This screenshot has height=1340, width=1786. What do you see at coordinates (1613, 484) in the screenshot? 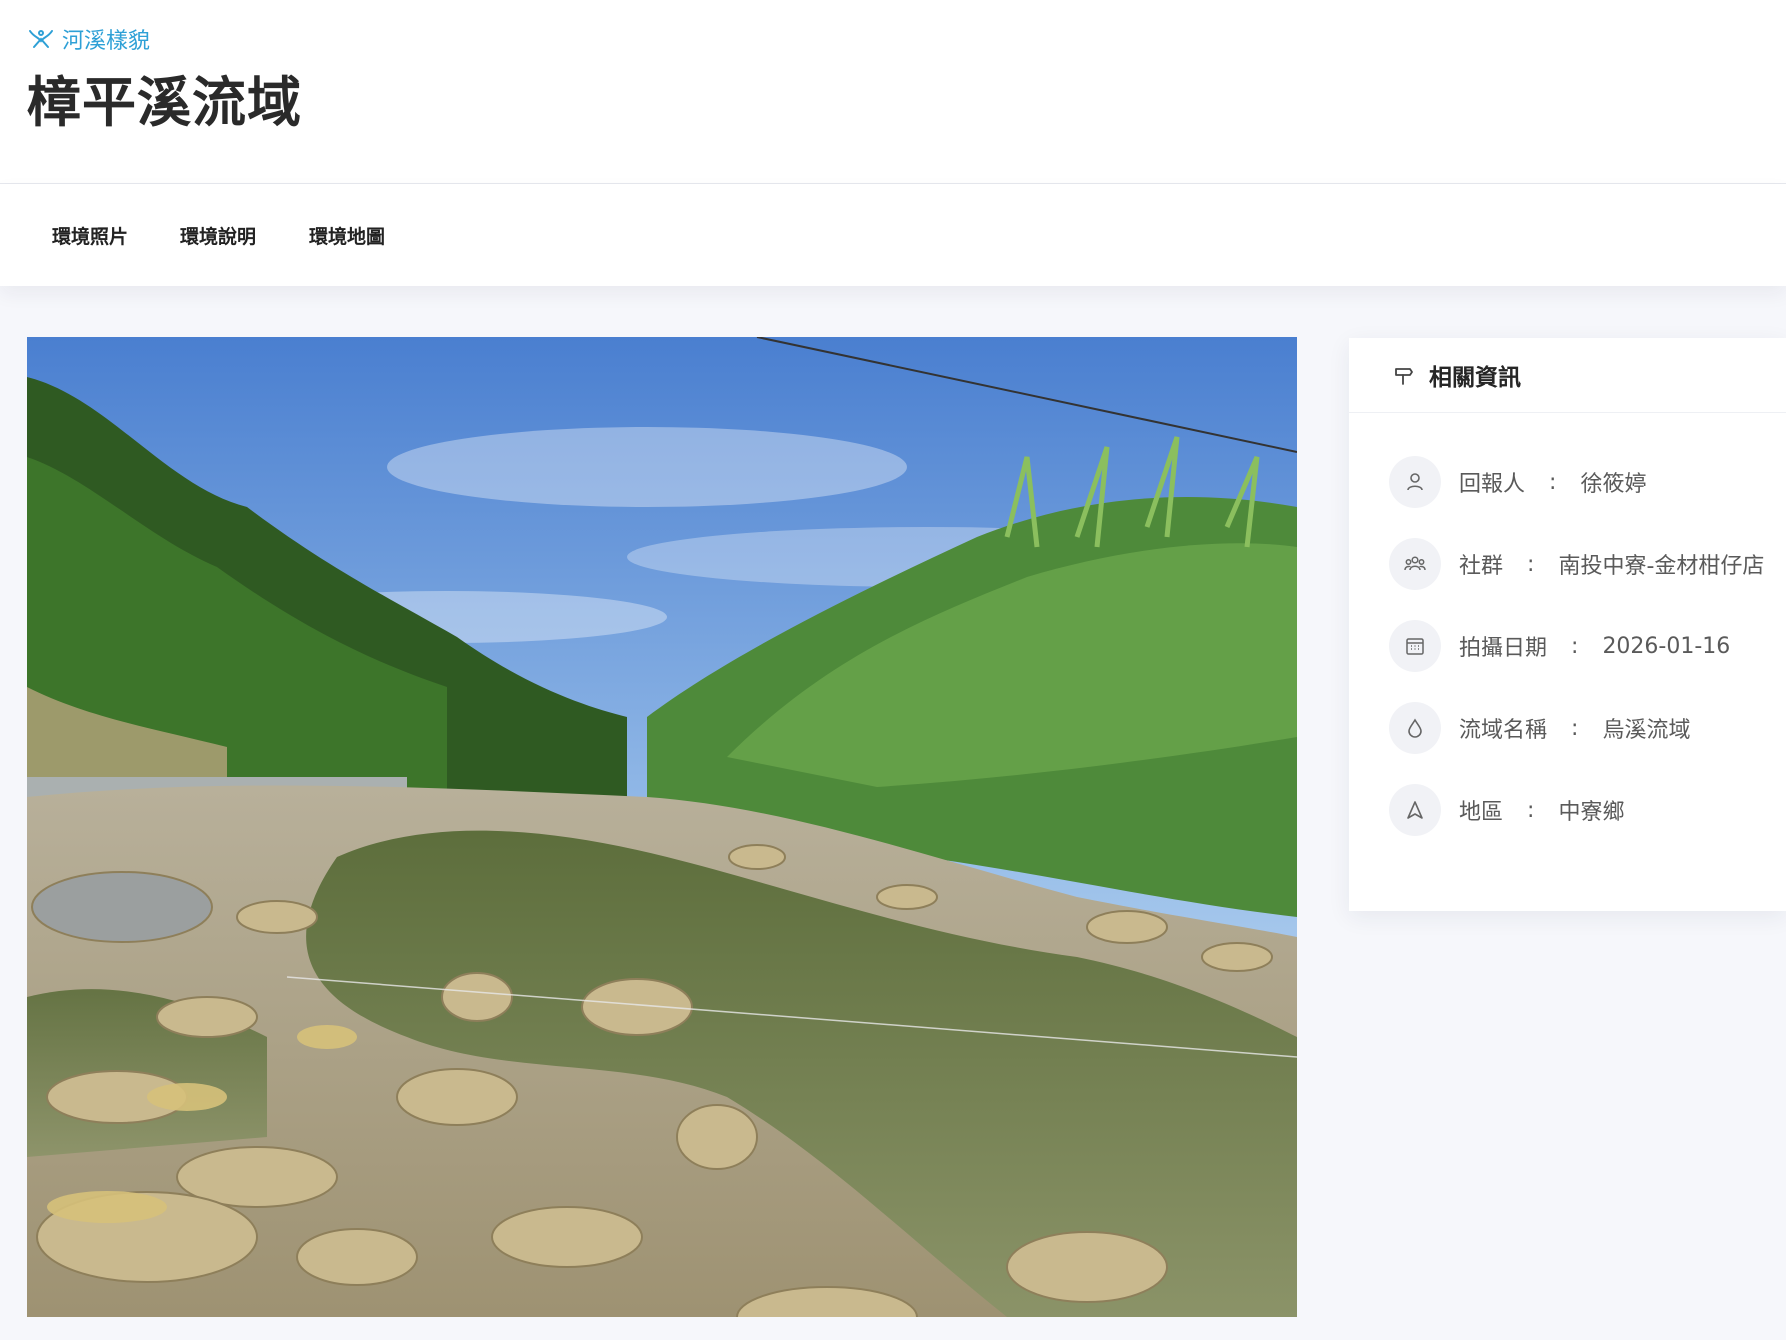
I see `info-value: 徐筱婷` at bounding box center [1613, 484].